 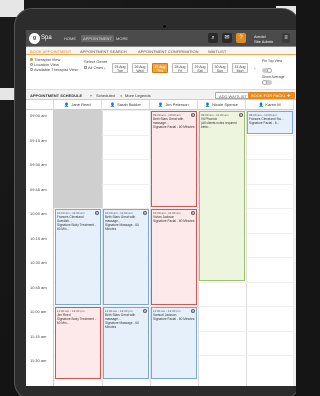 What do you see at coordinates (38, 262) in the screenshot?
I see `time-label: 10:30 am` at bounding box center [38, 262].